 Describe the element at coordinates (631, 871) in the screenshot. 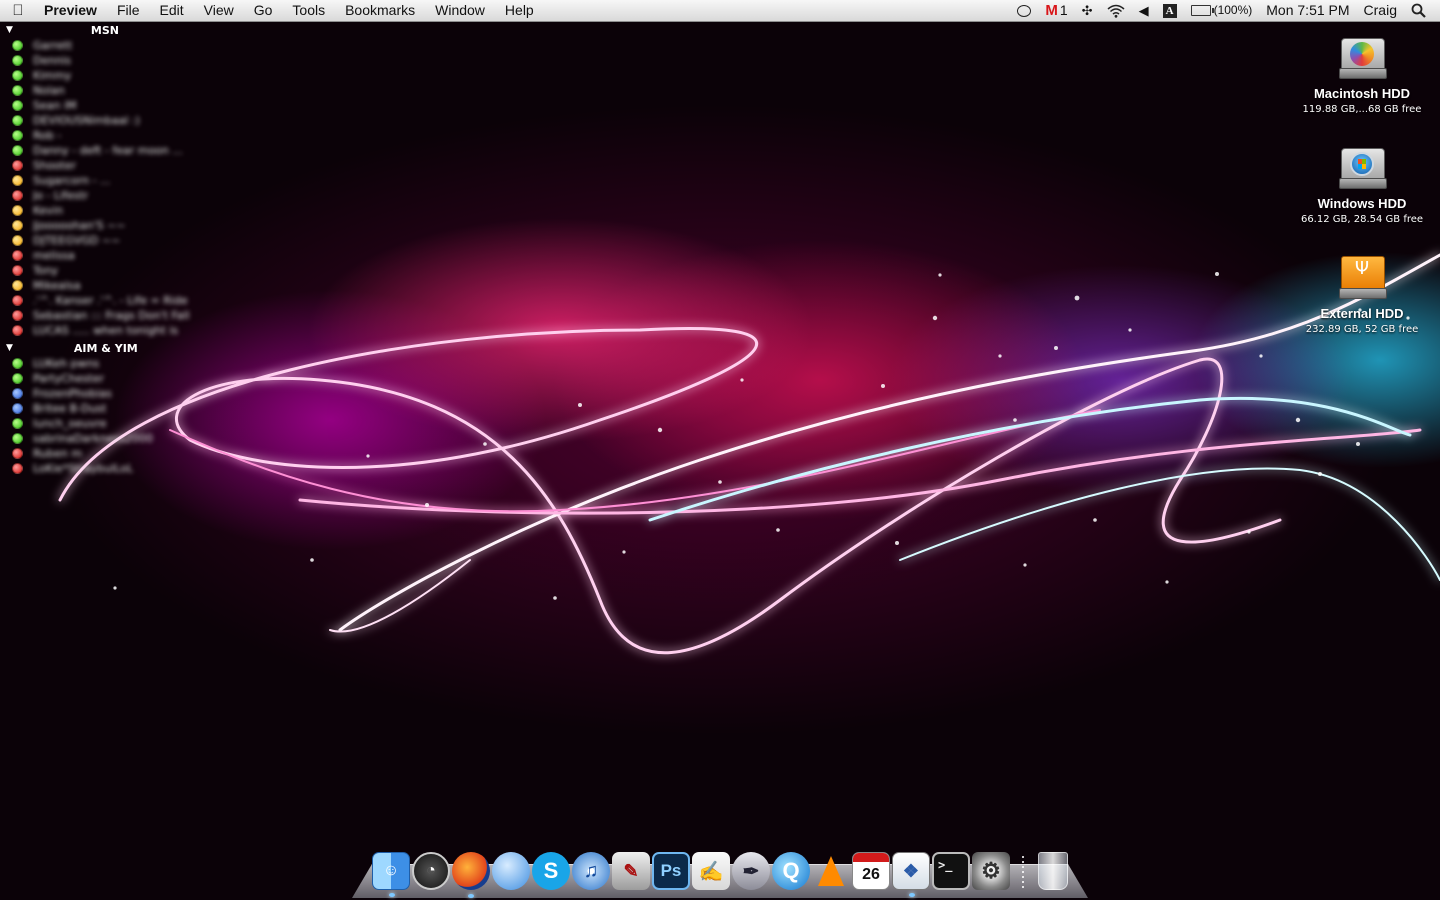

I see `script-editor-icon: ✎` at that location.